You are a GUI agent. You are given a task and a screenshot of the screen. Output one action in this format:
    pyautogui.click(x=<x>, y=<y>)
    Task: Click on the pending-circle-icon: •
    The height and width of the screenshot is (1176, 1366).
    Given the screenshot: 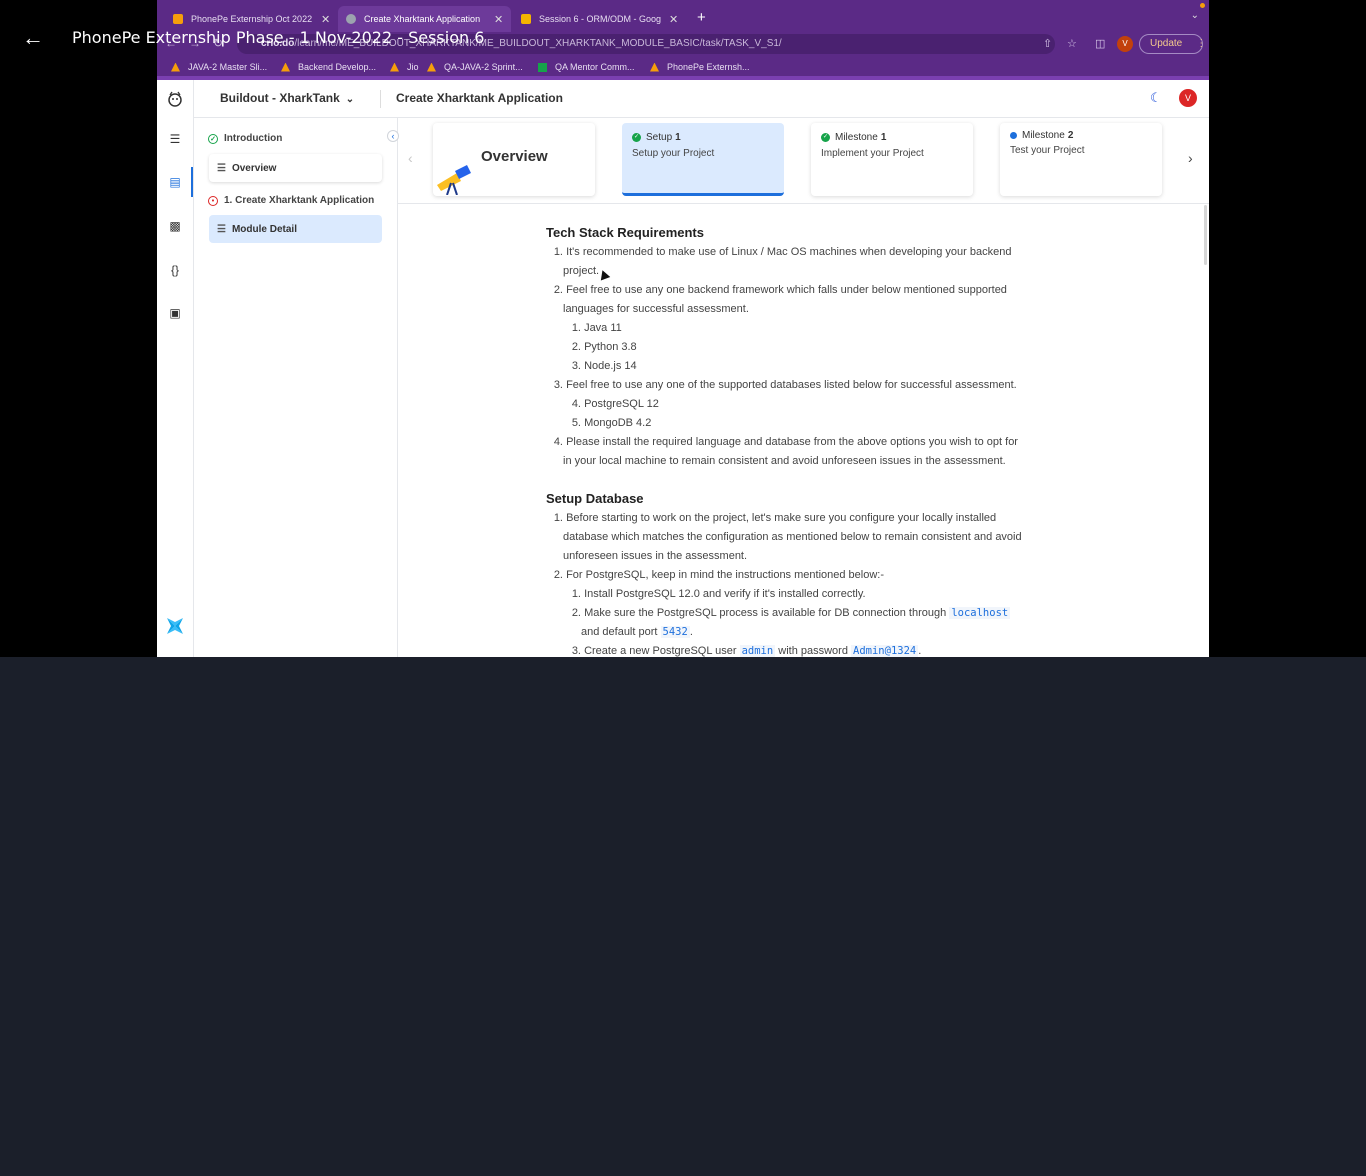 What is the action you would take?
    pyautogui.click(x=213, y=200)
    